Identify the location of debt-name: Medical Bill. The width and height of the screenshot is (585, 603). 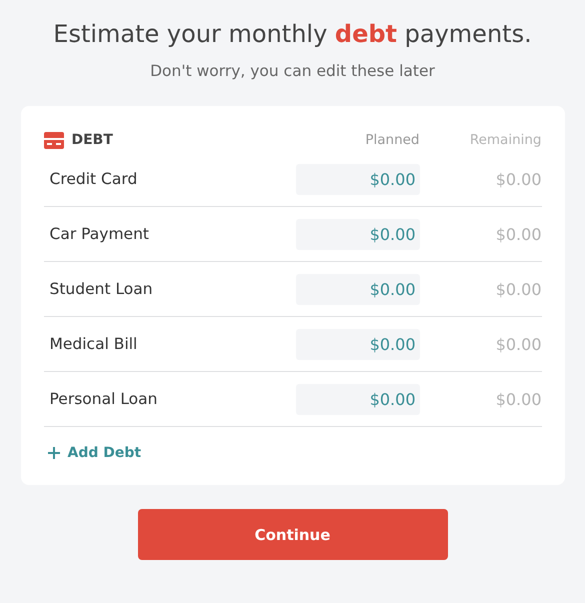
(93, 344).